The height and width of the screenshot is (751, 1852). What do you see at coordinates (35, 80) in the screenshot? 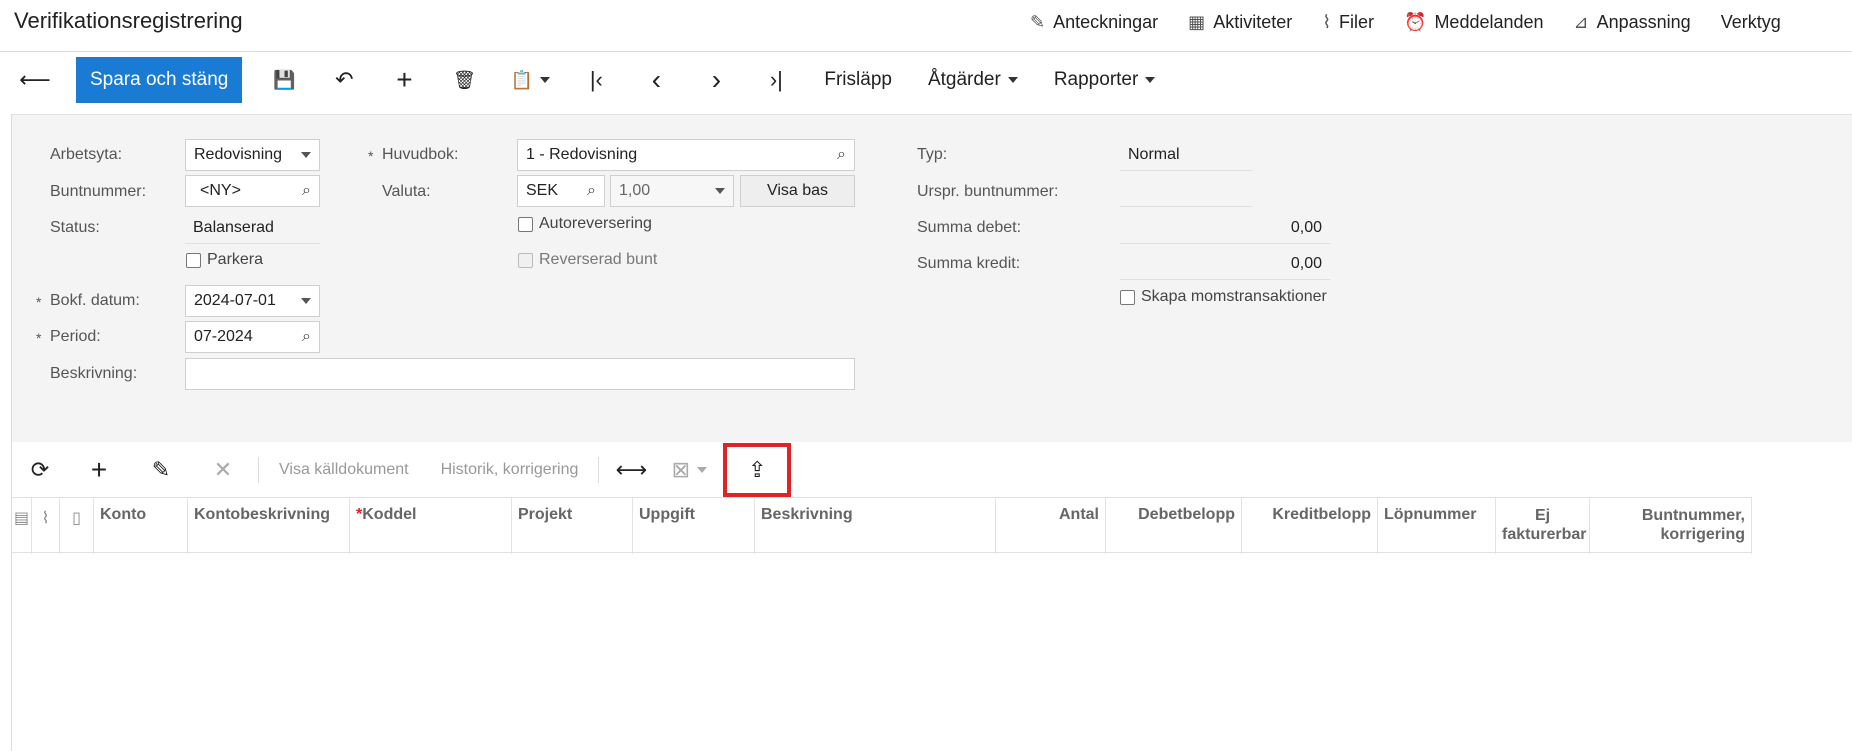
I see `back-icon: ⟵` at bounding box center [35, 80].